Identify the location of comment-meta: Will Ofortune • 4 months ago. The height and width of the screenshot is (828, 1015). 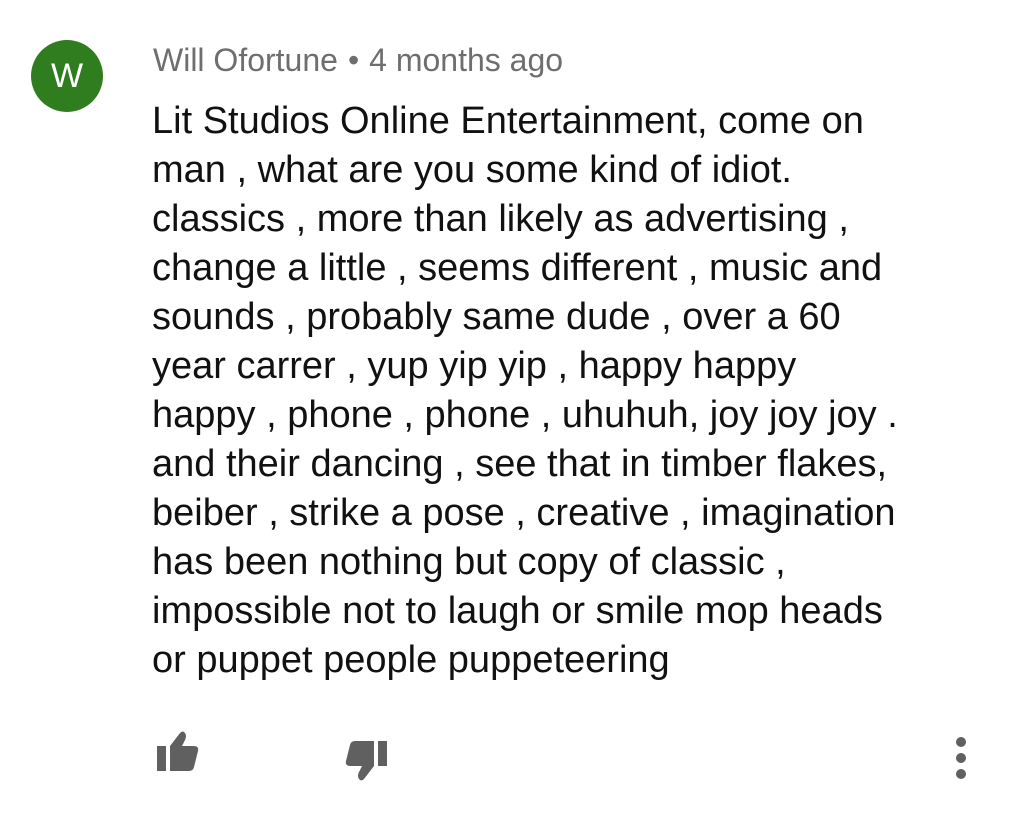
(358, 60).